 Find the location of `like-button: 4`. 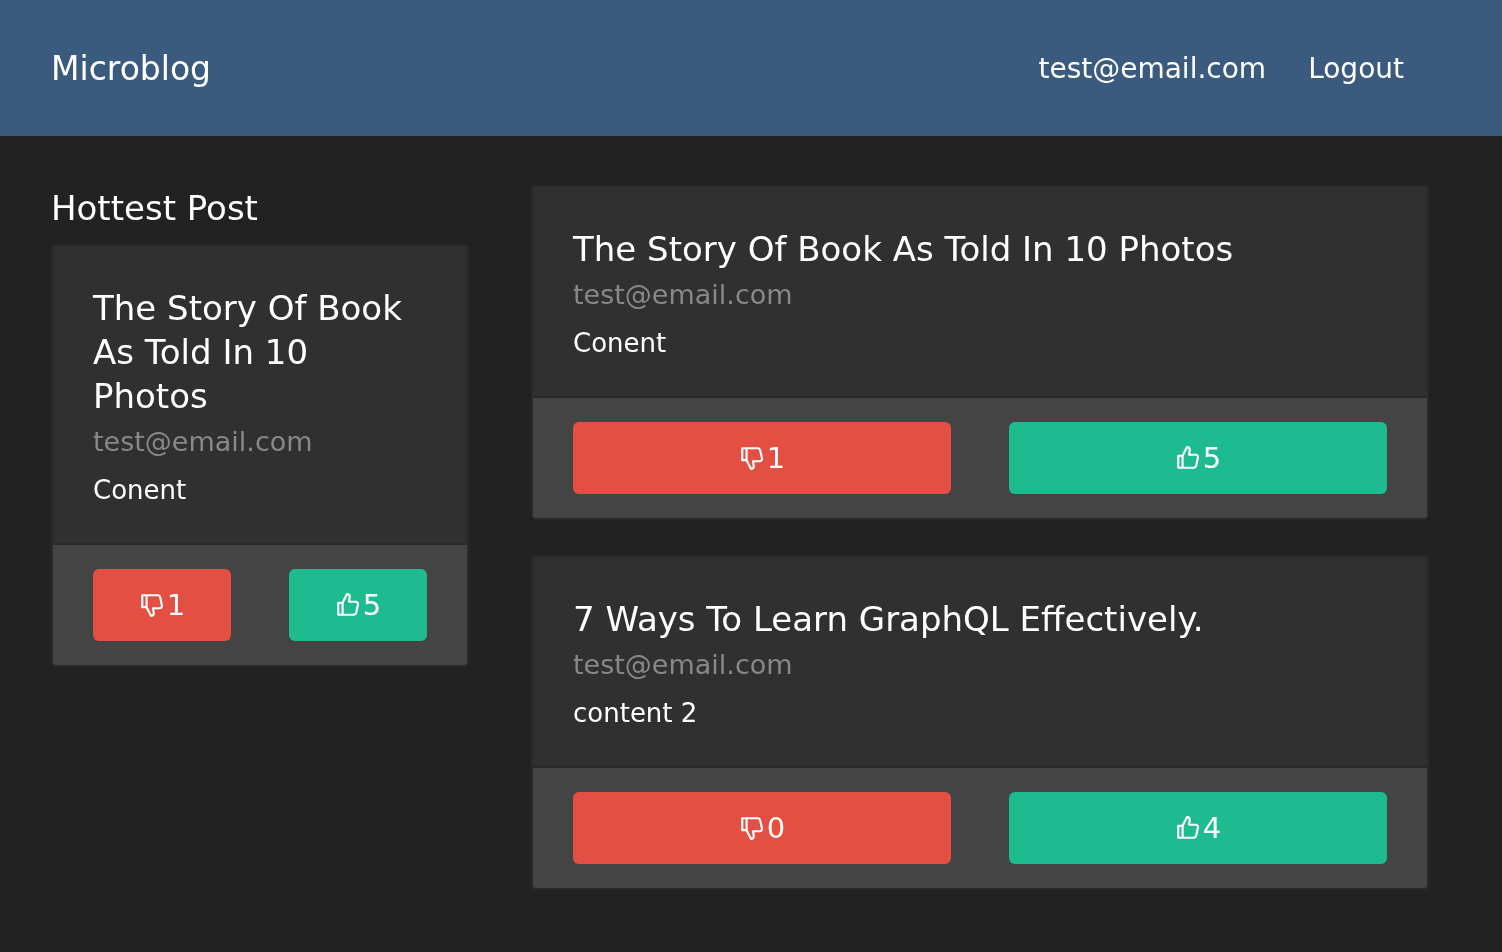

like-button: 4 is located at coordinates (1198, 828).